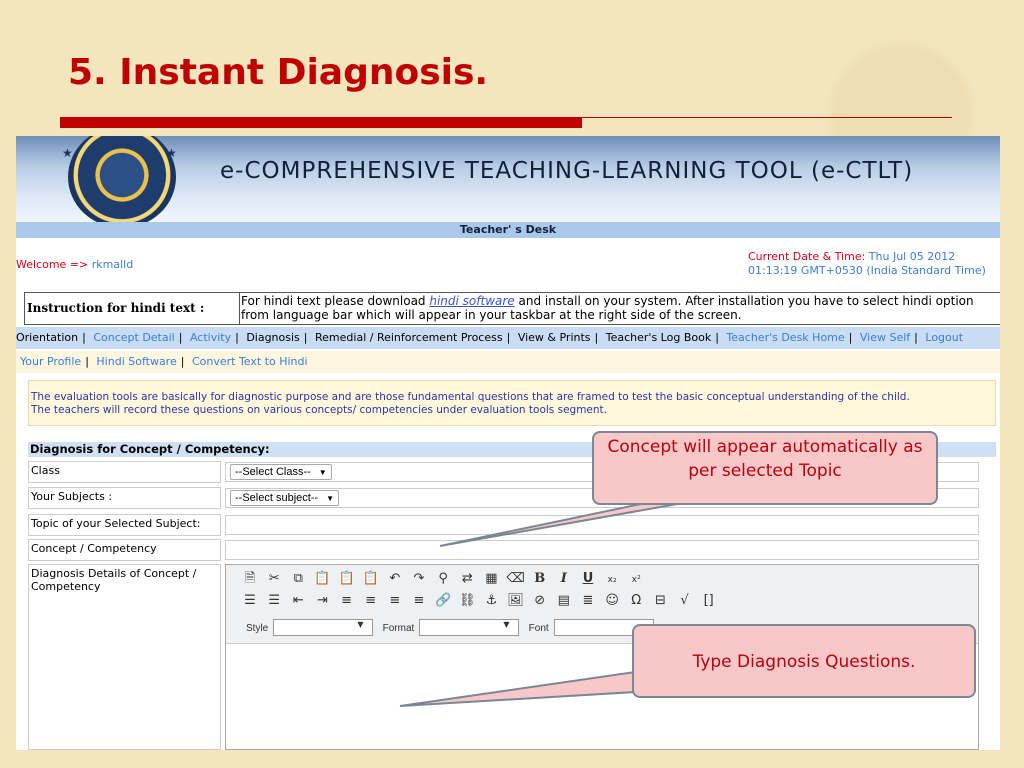  What do you see at coordinates (804, 661) in the screenshot?
I see `diagnosis-callout: Type Diagnosis Questions.` at bounding box center [804, 661].